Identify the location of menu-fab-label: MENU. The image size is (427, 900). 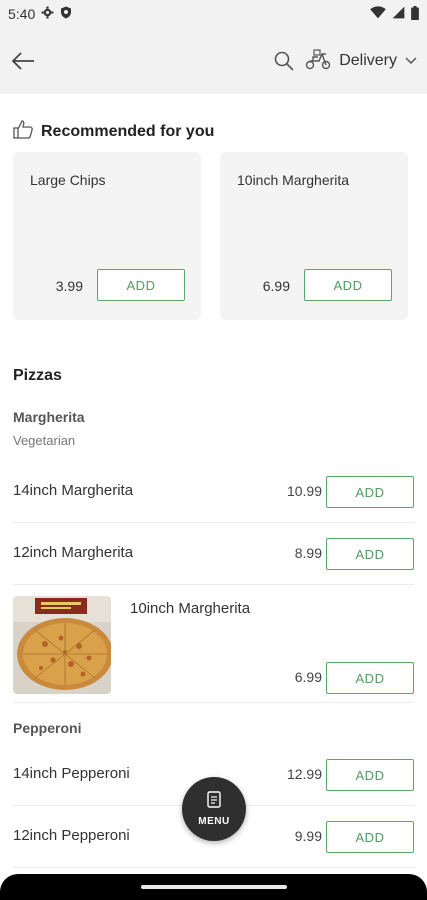
(214, 821).